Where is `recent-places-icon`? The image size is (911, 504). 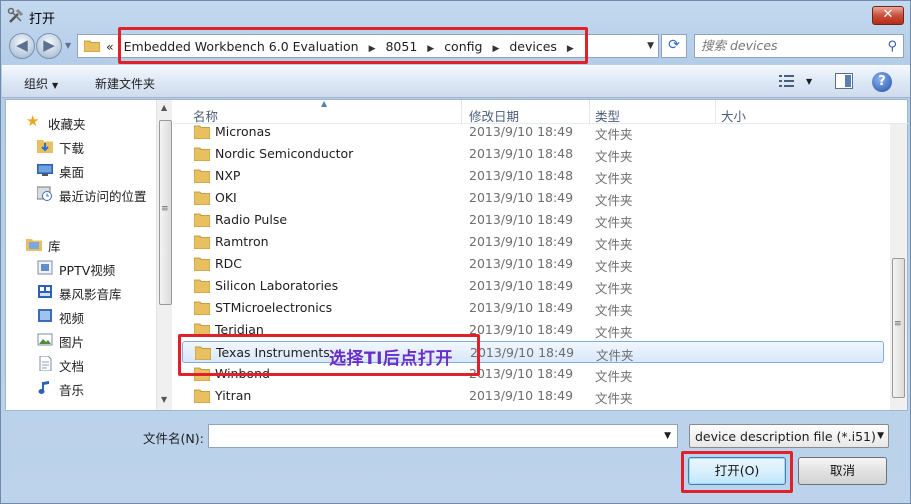
recent-places-icon is located at coordinates (44, 193).